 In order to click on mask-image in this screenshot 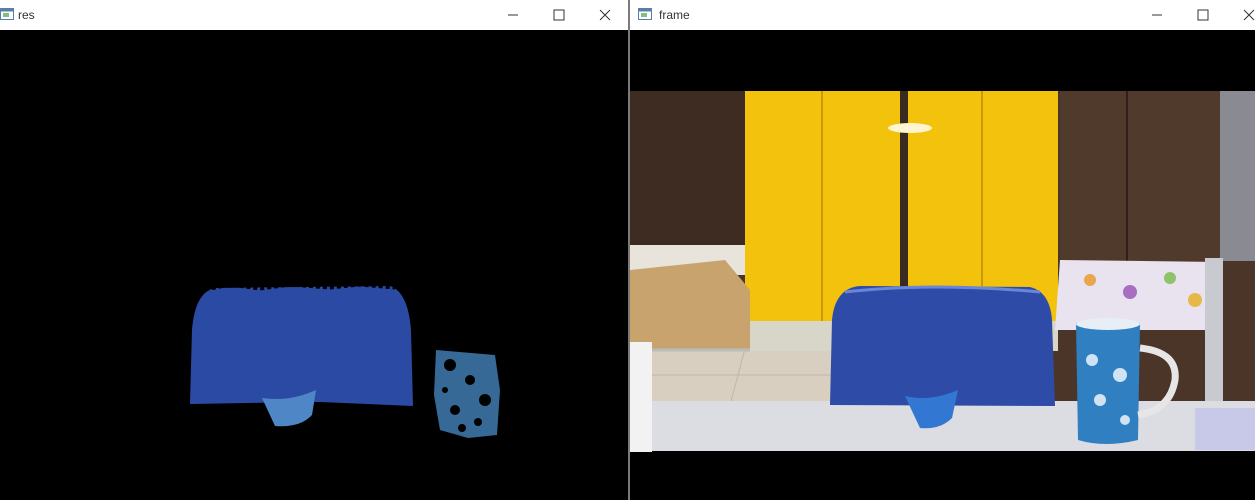, I will do `click(345, 360)`.